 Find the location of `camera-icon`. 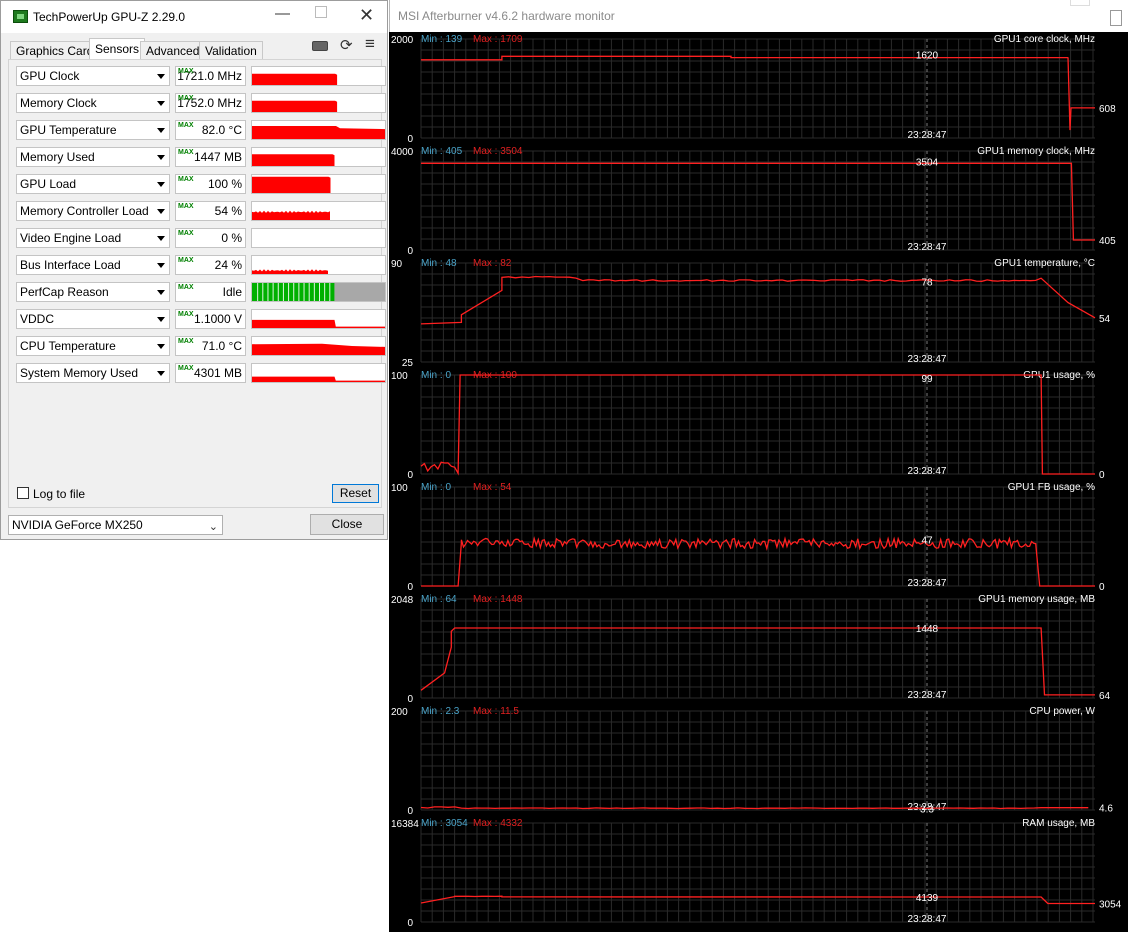

camera-icon is located at coordinates (320, 46).